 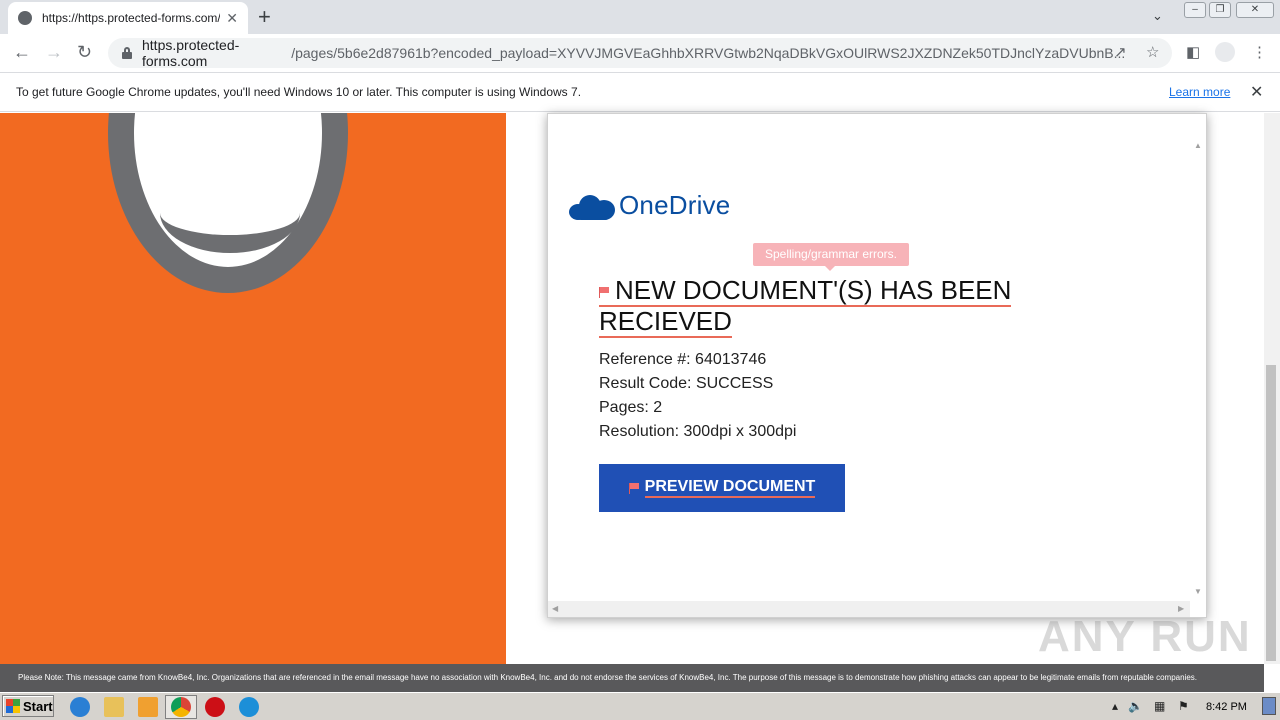 I want to click on scroll-left-arrow-icon: ◀, so click(x=555, y=608).